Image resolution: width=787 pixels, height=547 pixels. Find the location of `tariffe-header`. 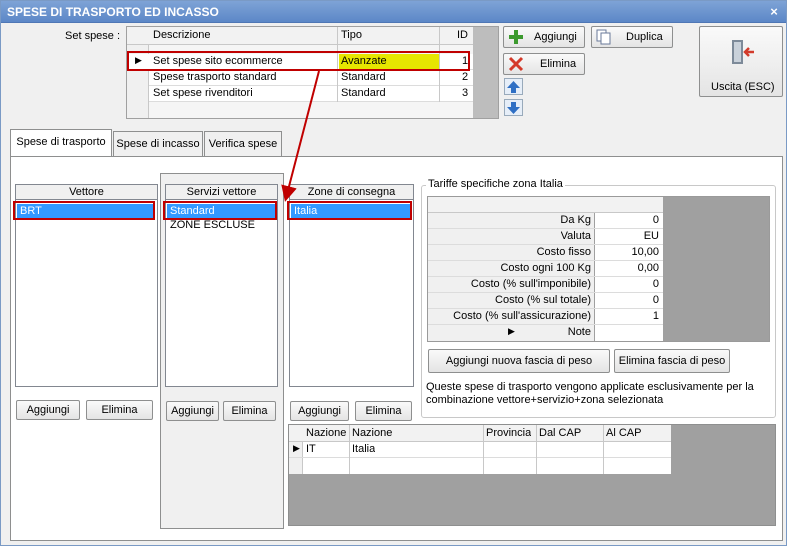

tariffe-header is located at coordinates (545, 205).